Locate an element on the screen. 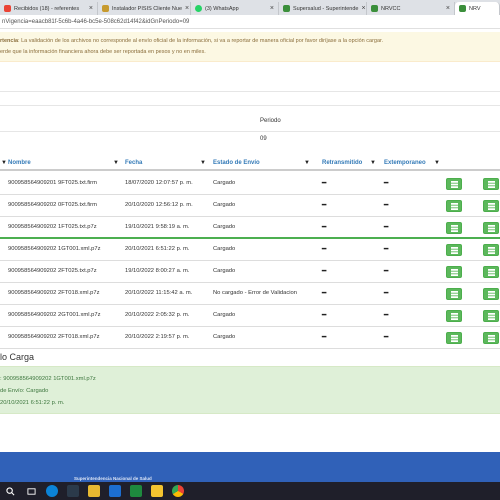 This screenshot has height=500, width=500. os-taskbar is located at coordinates (250, 491).